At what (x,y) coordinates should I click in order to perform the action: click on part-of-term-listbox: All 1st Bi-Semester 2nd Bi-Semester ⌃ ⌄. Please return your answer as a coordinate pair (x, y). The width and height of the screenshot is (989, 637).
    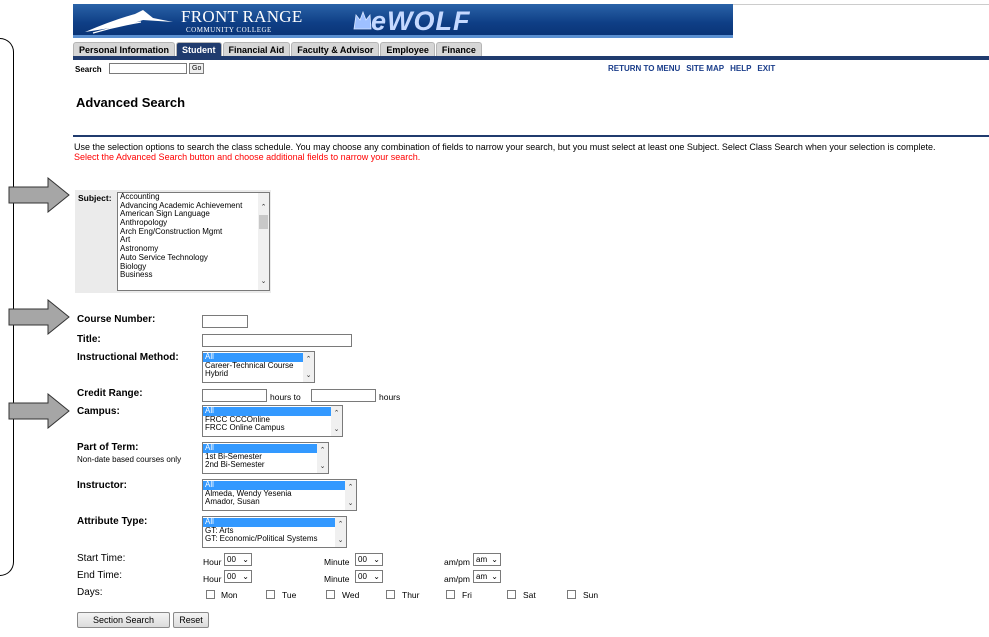
    Looking at the image, I should click on (265, 458).